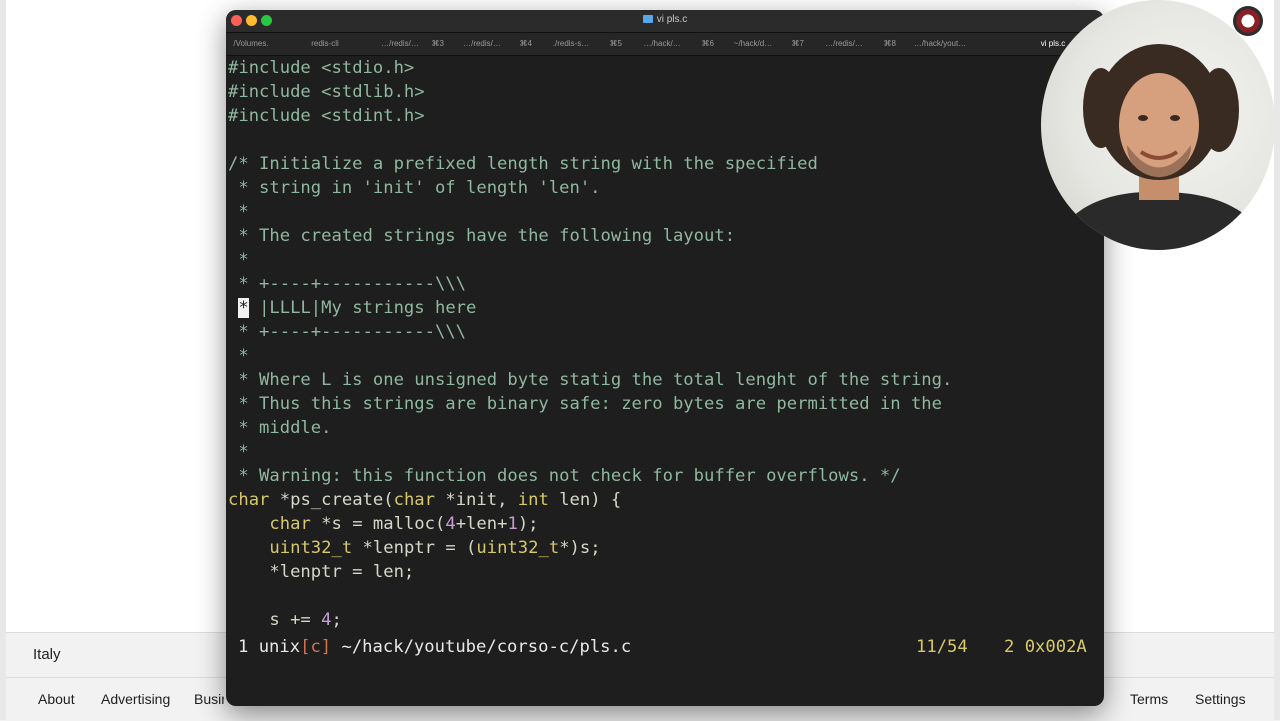  What do you see at coordinates (362, 68) in the screenshot?
I see `code-token: <stdio.h>` at bounding box center [362, 68].